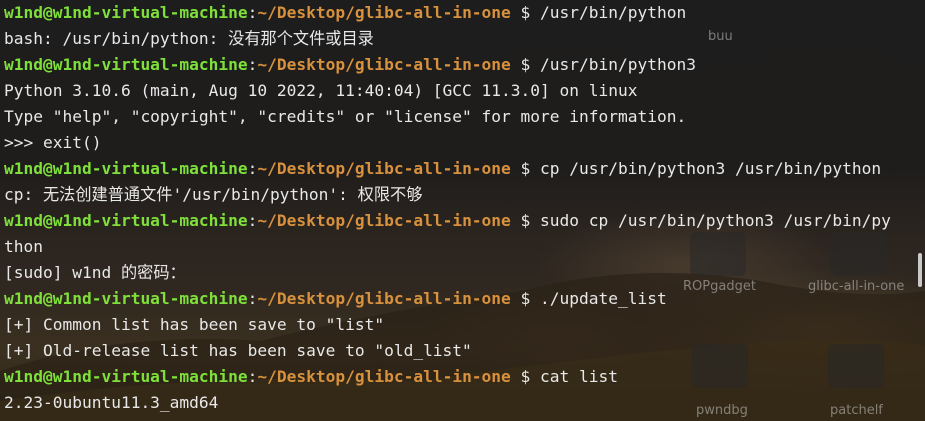  What do you see at coordinates (598, 12) in the screenshot?
I see `command-text: $ /usr/bin/python` at bounding box center [598, 12].